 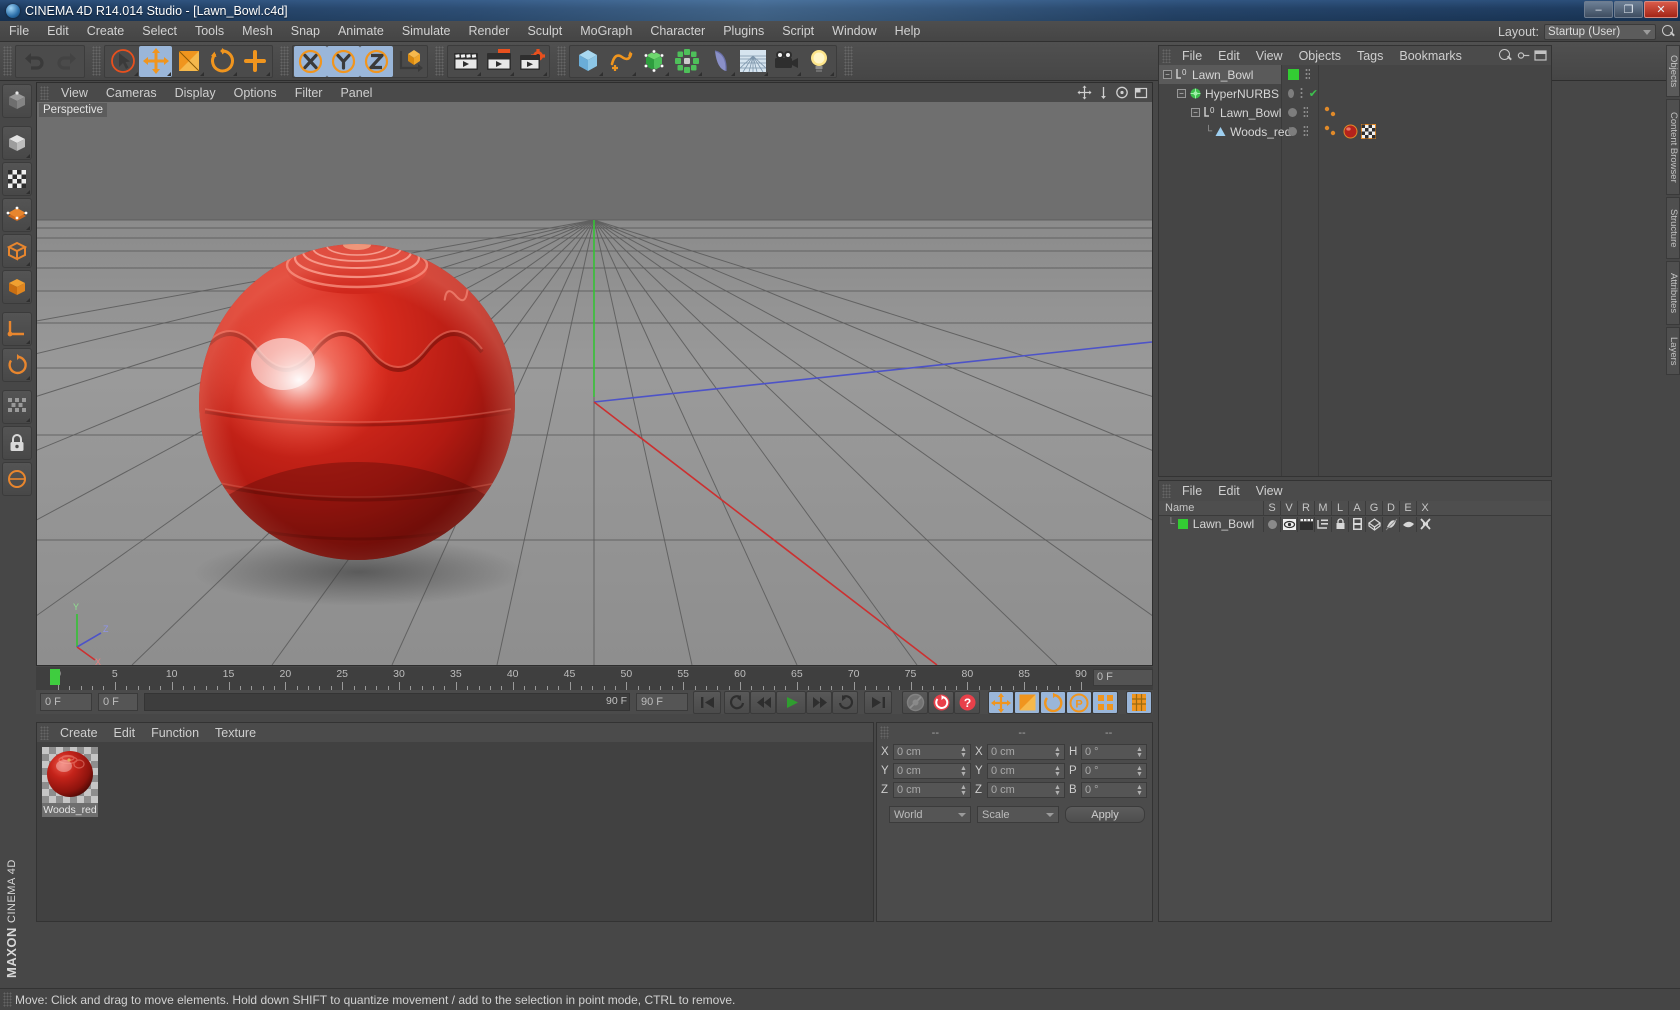 What do you see at coordinates (1026, 752) in the screenshot?
I see `size-x-input: 0 cm ▲ ▼` at bounding box center [1026, 752].